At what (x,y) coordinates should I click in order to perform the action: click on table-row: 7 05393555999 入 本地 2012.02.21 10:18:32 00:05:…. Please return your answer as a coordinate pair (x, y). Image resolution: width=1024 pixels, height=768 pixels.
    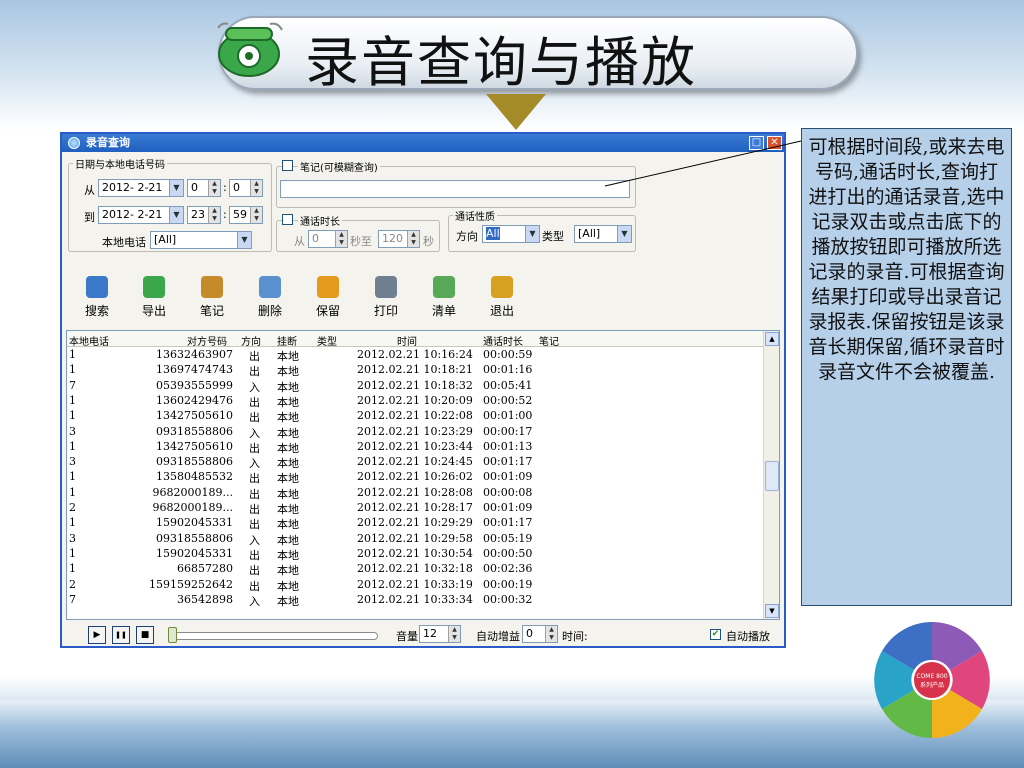
    Looking at the image, I should click on (415, 386).